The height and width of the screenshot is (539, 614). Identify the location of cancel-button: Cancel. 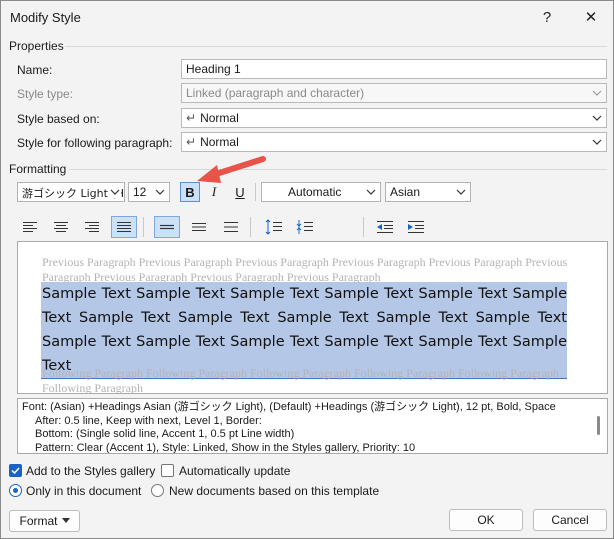
(570, 520).